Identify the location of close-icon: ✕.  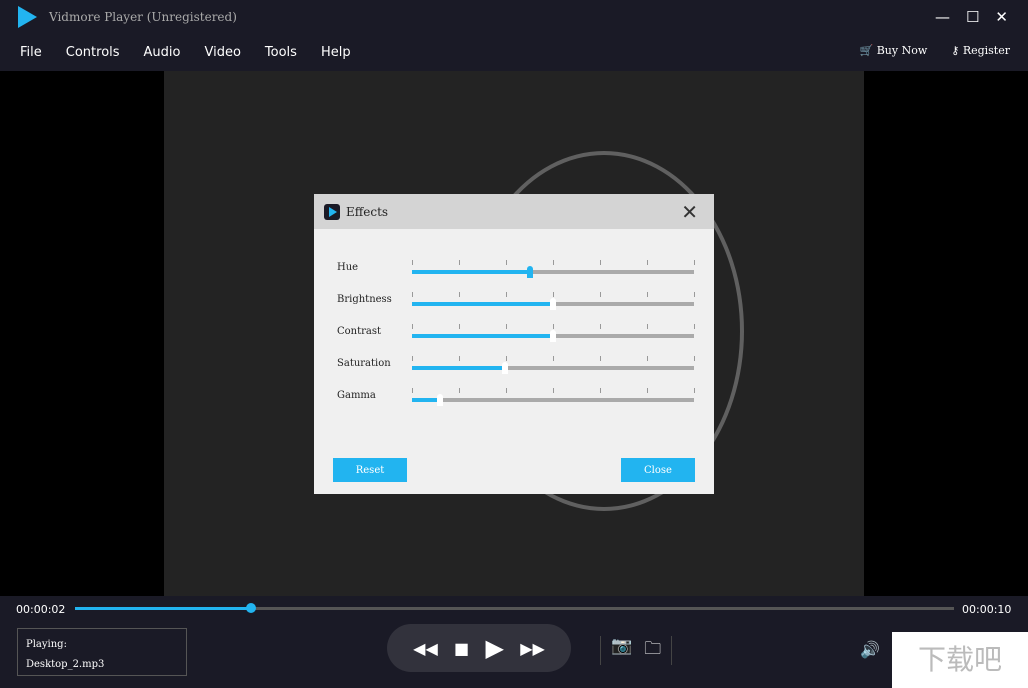
(1001, 17).